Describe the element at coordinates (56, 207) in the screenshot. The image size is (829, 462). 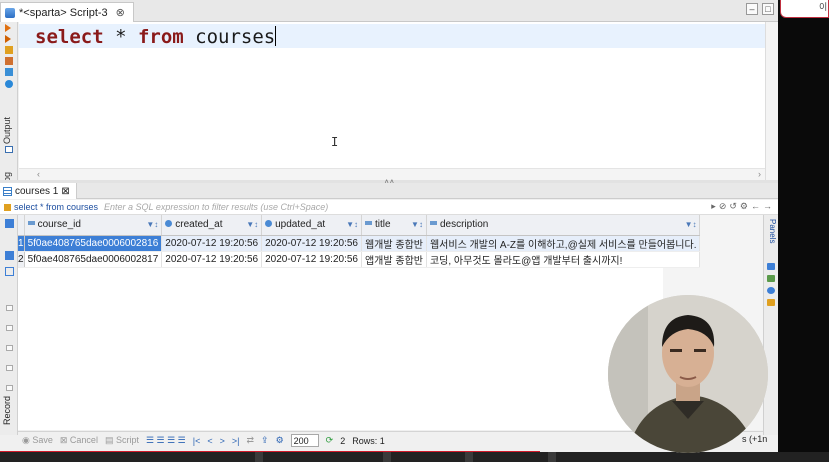
I see `filter-query-text: select * from courses` at that location.